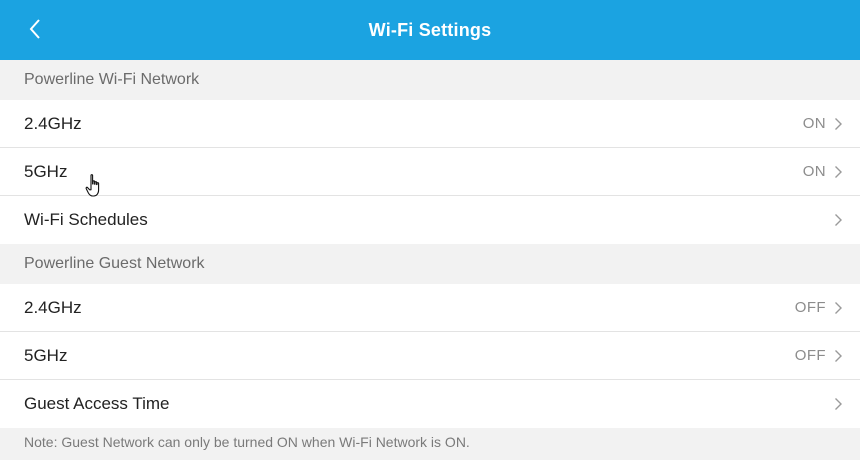 The width and height of the screenshot is (860, 460). Describe the element at coordinates (430, 172) in the screenshot. I see `wifi-5ghz-row: 5GHz ON` at that location.